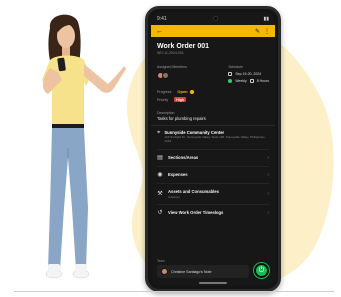  I want to click on description-label: Description, so click(166, 113).